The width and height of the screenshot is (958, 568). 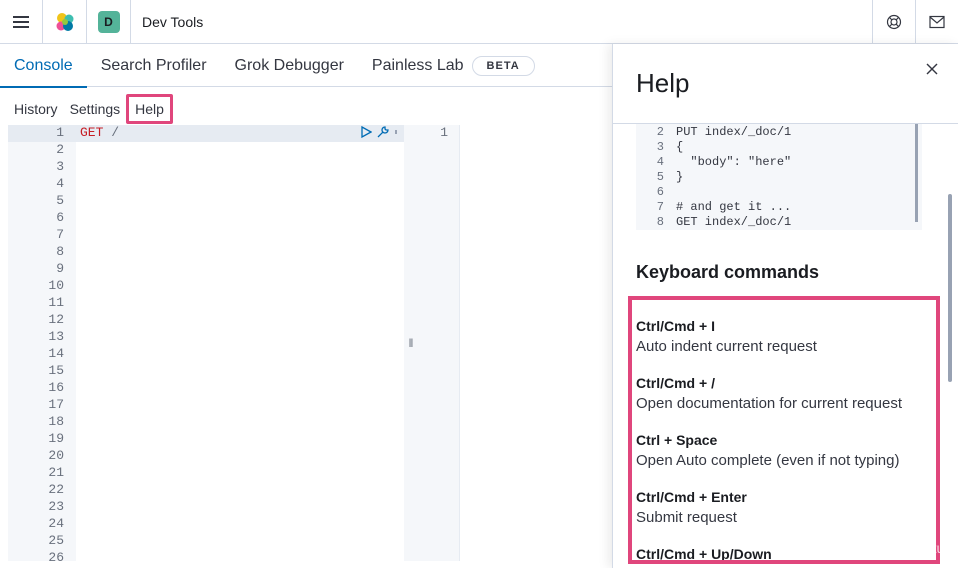 What do you see at coordinates (206, 371) in the screenshot?
I see `editor-line: 15` at bounding box center [206, 371].